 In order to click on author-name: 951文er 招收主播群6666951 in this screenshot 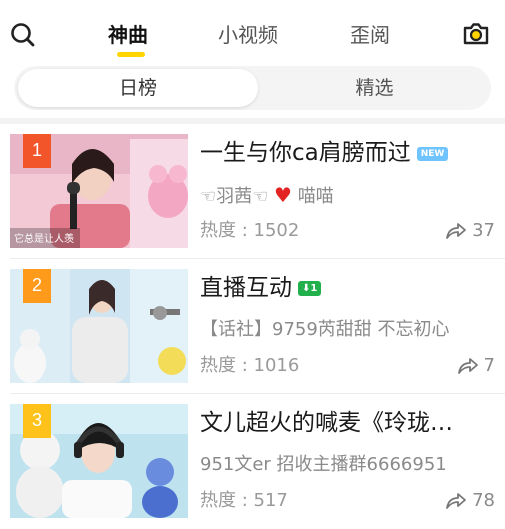, I will do `click(347, 465)`.